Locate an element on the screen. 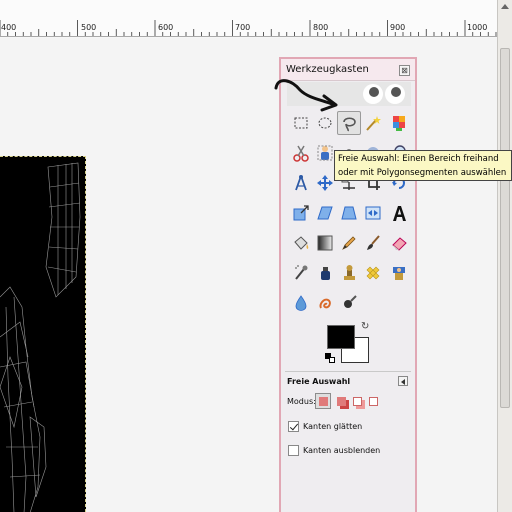  scroll-up-arrow-icon is located at coordinates (505, 6).